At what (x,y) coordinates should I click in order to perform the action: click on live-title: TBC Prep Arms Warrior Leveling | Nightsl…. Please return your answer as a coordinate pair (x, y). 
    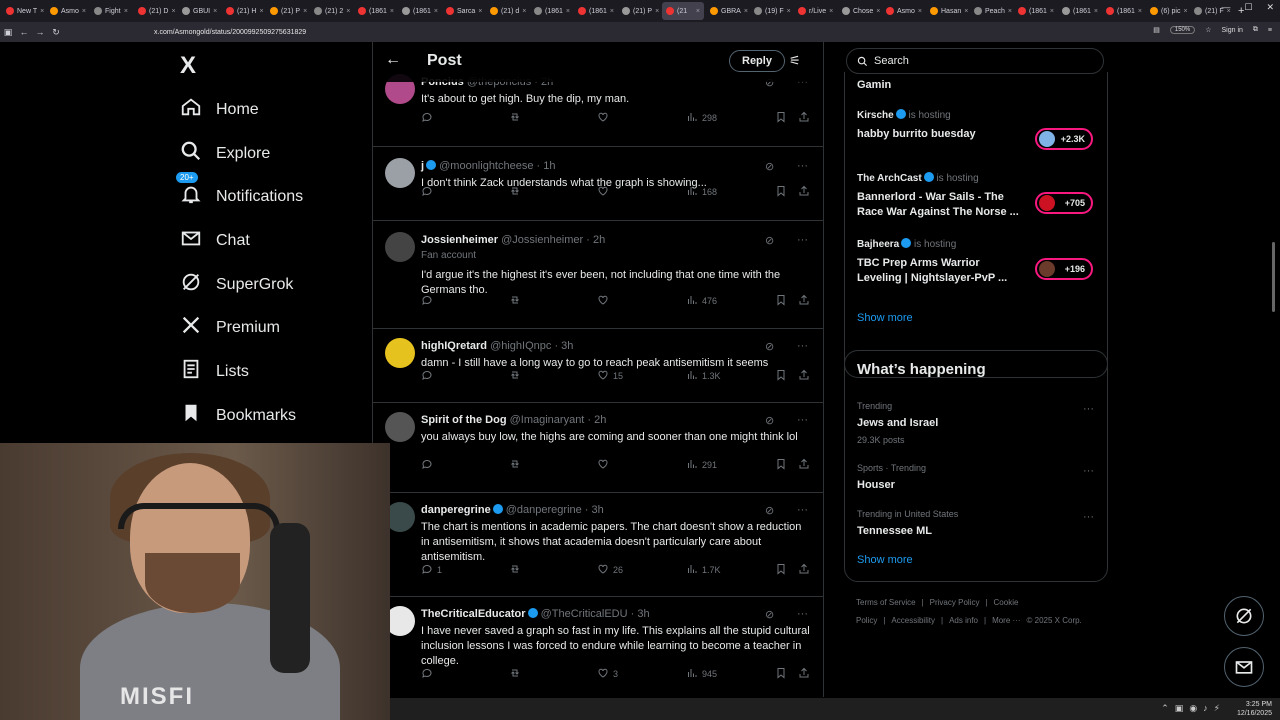
    Looking at the image, I should click on (942, 271).